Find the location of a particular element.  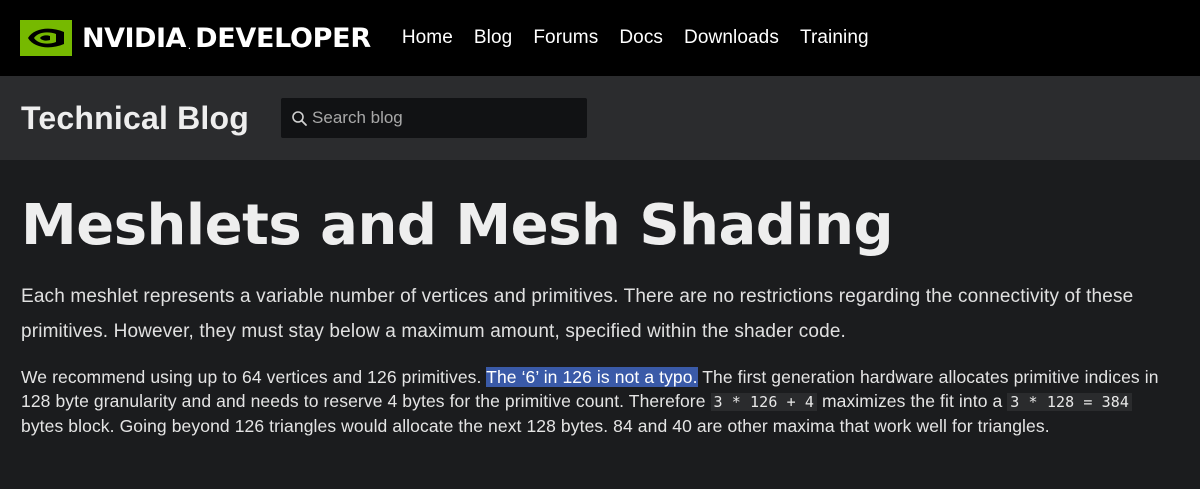

nav-downloads-link: Downloads is located at coordinates (731, 38).